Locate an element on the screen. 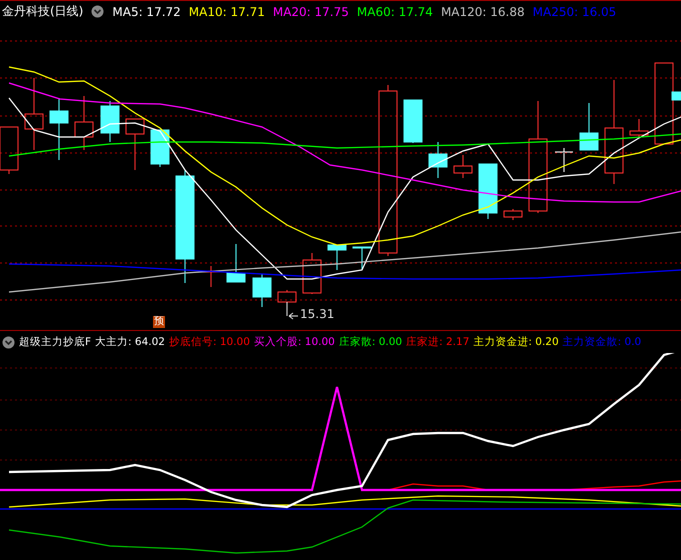 This screenshot has height=560, width=681. legend-item: MA10: 17.71 is located at coordinates (226, 11).